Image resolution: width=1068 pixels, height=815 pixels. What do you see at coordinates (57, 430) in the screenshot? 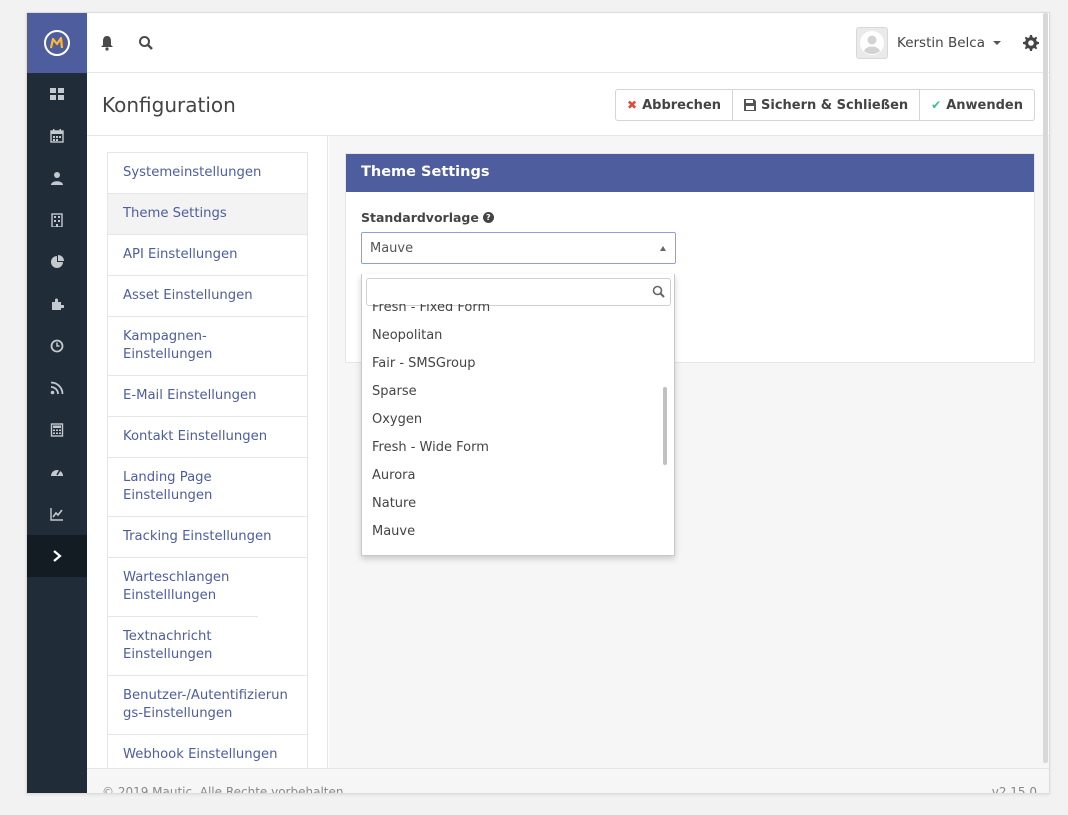
I see `points-calculator-icon` at bounding box center [57, 430].